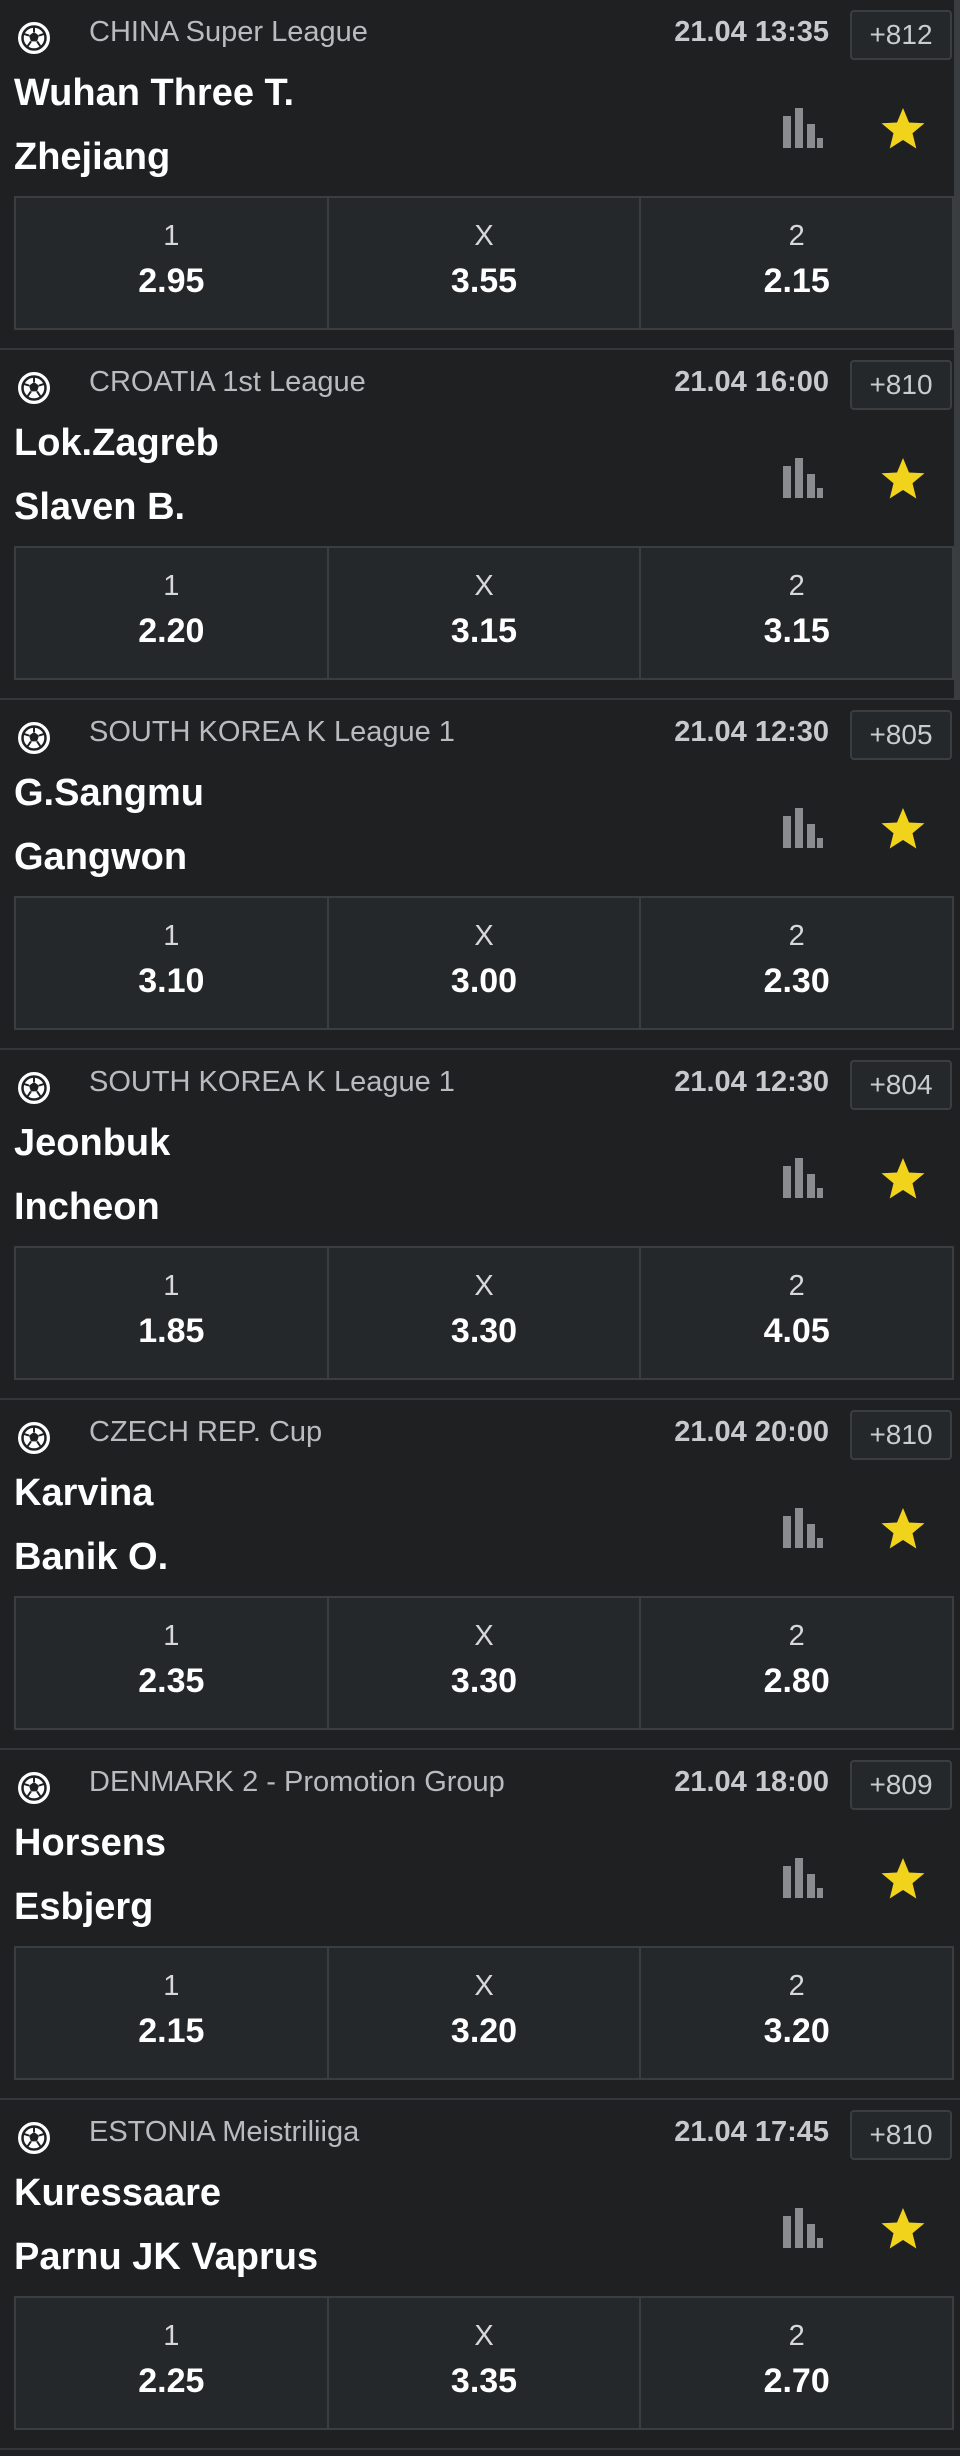 This screenshot has width=960, height=2456. Describe the element at coordinates (166, 2257) in the screenshot. I see `away-team: Parnu JK Vaprus` at that location.